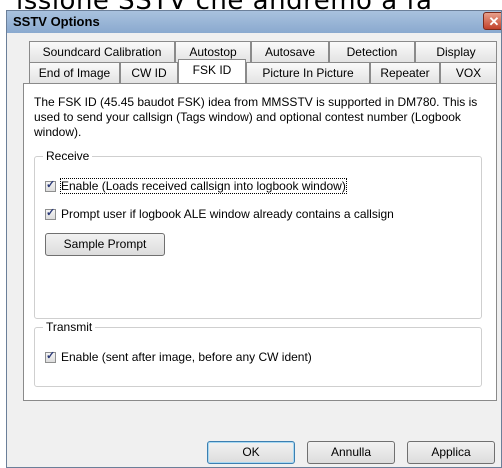  Describe the element at coordinates (251, 452) in the screenshot. I see `ok-button: OK` at that location.